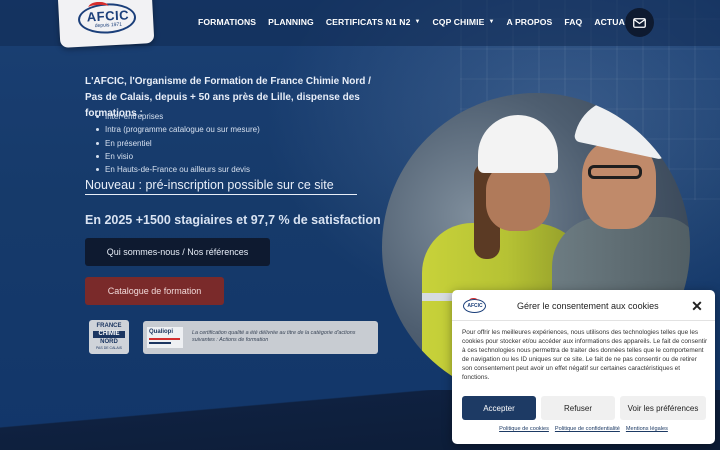 The width and height of the screenshot is (720, 450). Describe the element at coordinates (178, 116) in the screenshot. I see `list-item: Inter-entreprises` at that location.